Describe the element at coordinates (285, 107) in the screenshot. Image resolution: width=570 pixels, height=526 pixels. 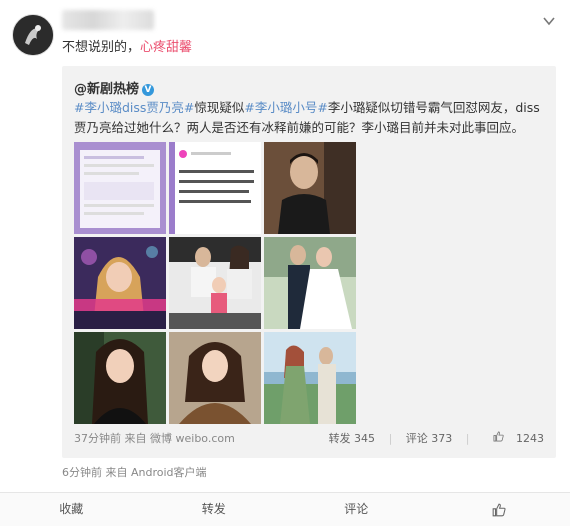
I see `hashtag-link: #李小璐小号#` at that location.